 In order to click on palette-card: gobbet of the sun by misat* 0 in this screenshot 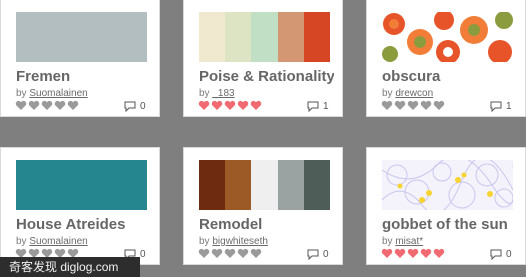, I will do `click(446, 206)`.